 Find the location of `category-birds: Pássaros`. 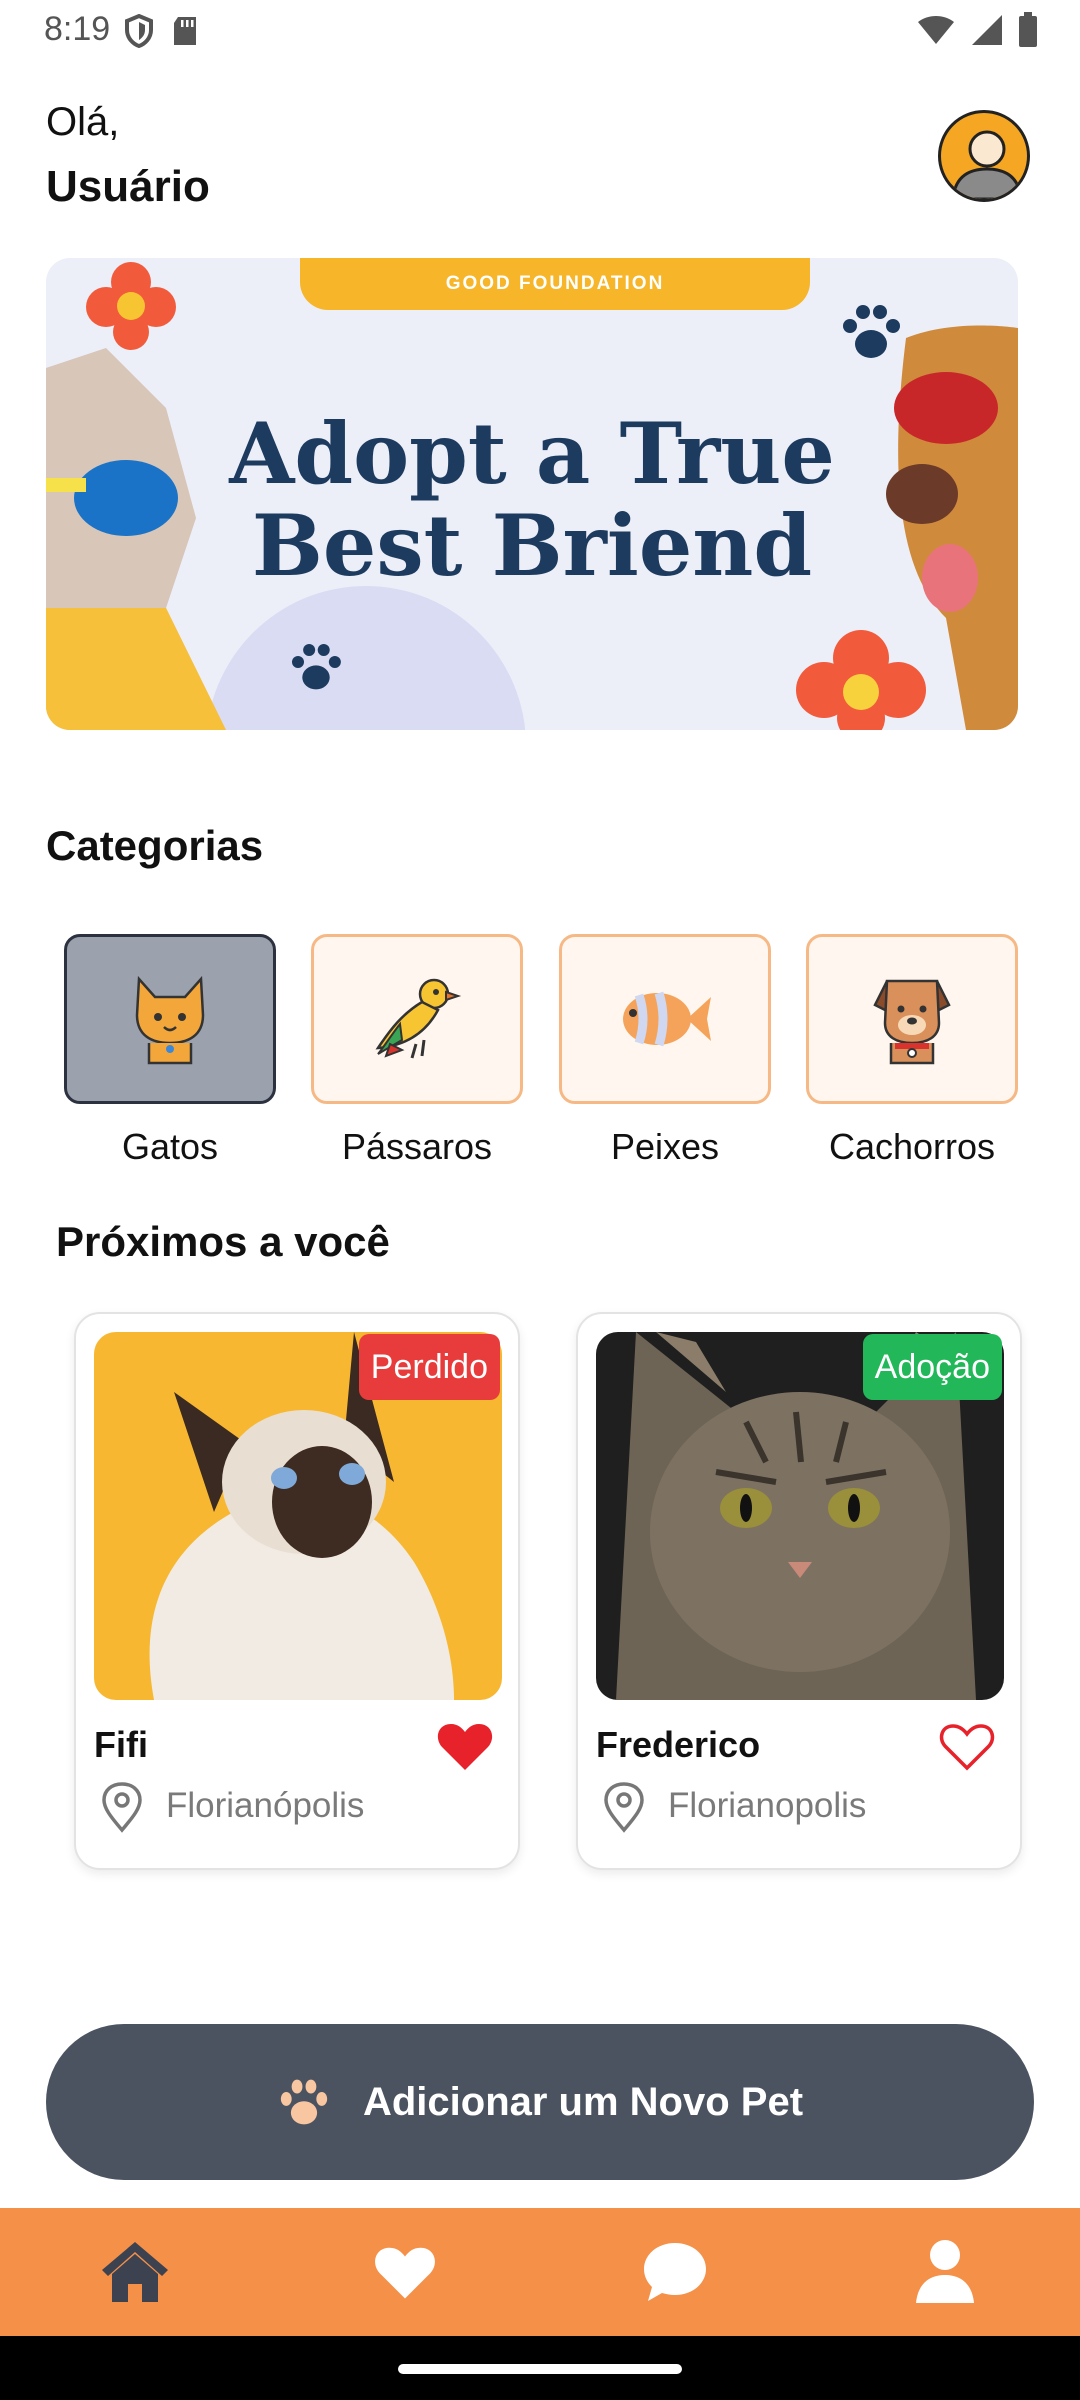

category-birds: Pássaros is located at coordinates (417, 1051).